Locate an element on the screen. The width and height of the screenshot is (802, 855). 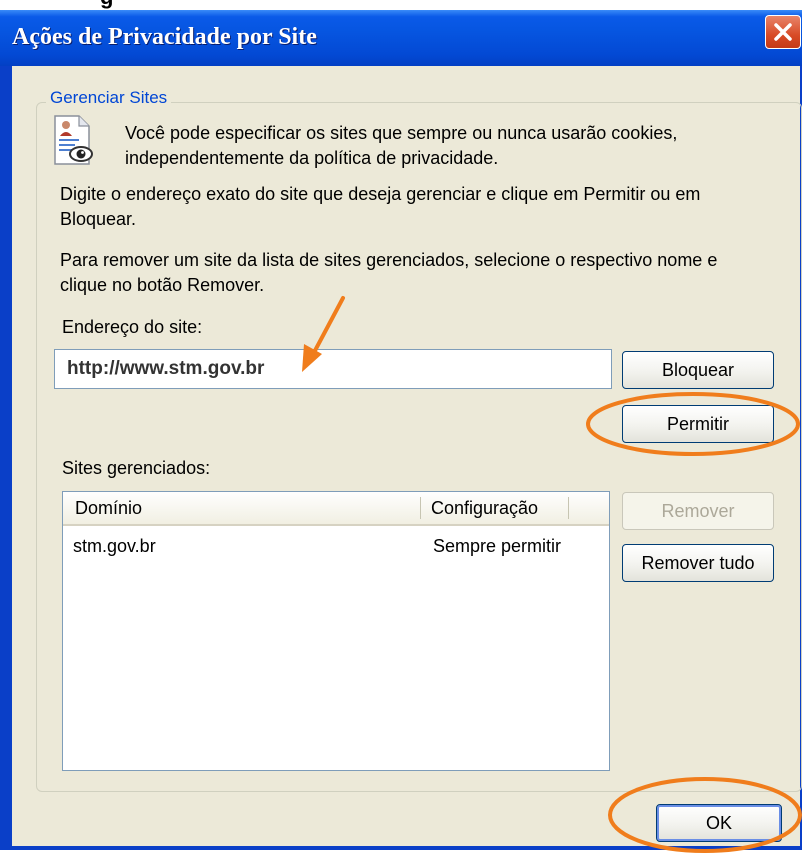
block-button: Bloquear is located at coordinates (698, 370).